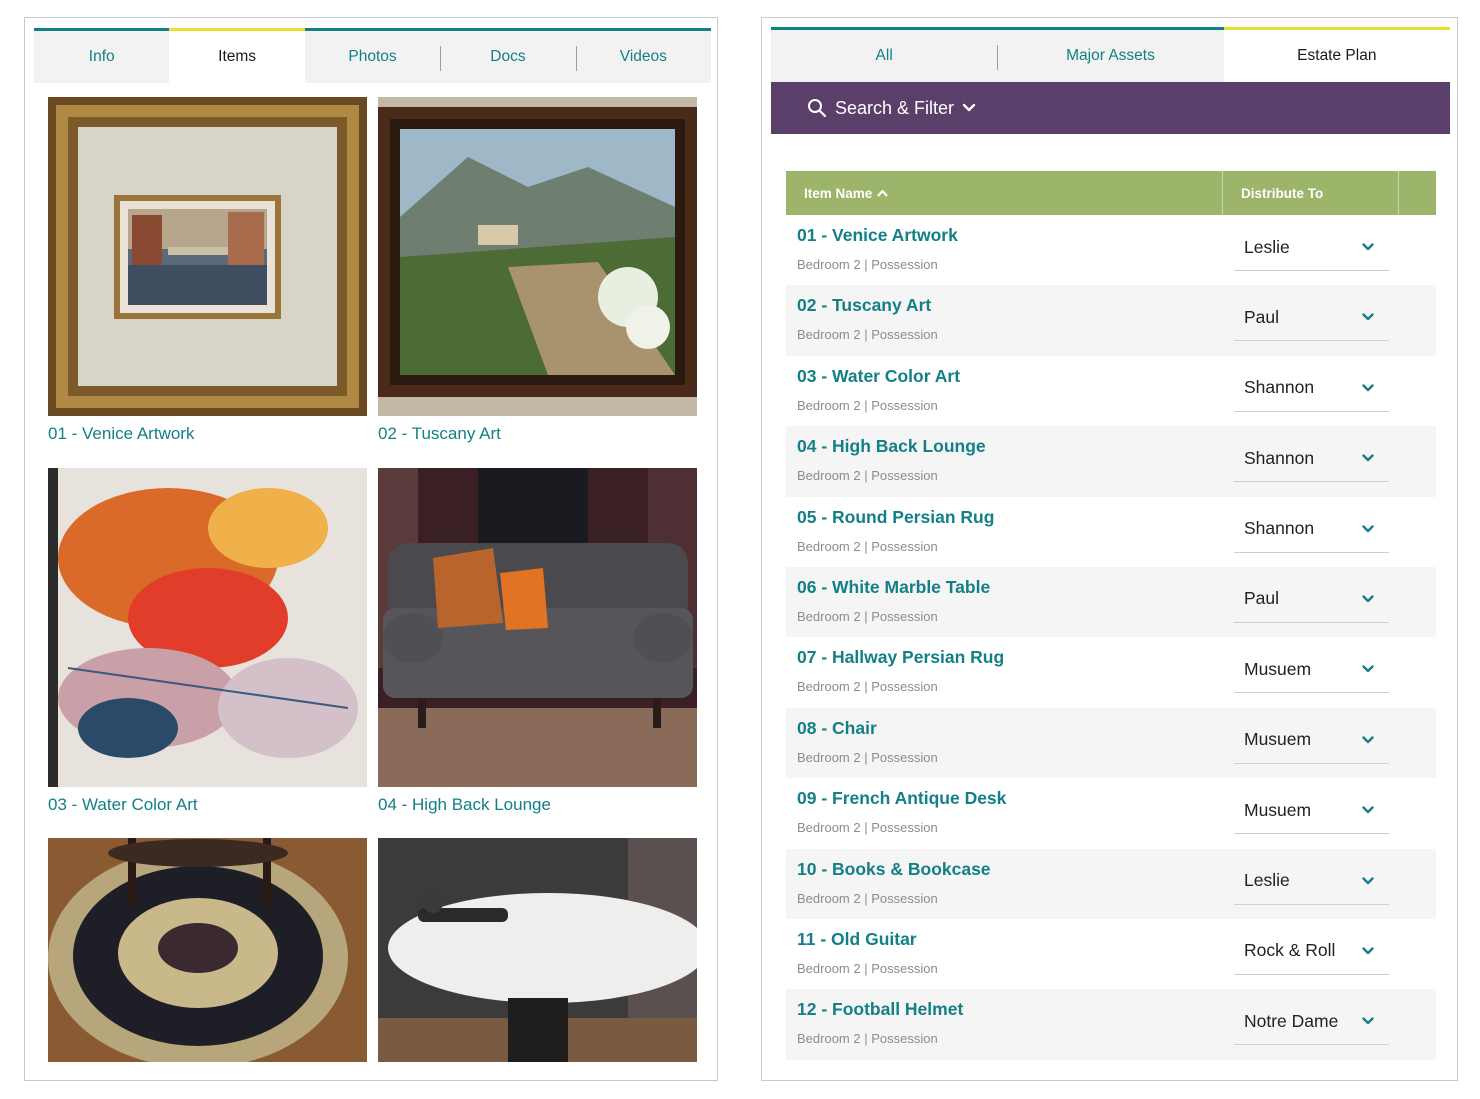  Describe the element at coordinates (207, 627) in the screenshot. I see `item-photo-watercolor` at that location.